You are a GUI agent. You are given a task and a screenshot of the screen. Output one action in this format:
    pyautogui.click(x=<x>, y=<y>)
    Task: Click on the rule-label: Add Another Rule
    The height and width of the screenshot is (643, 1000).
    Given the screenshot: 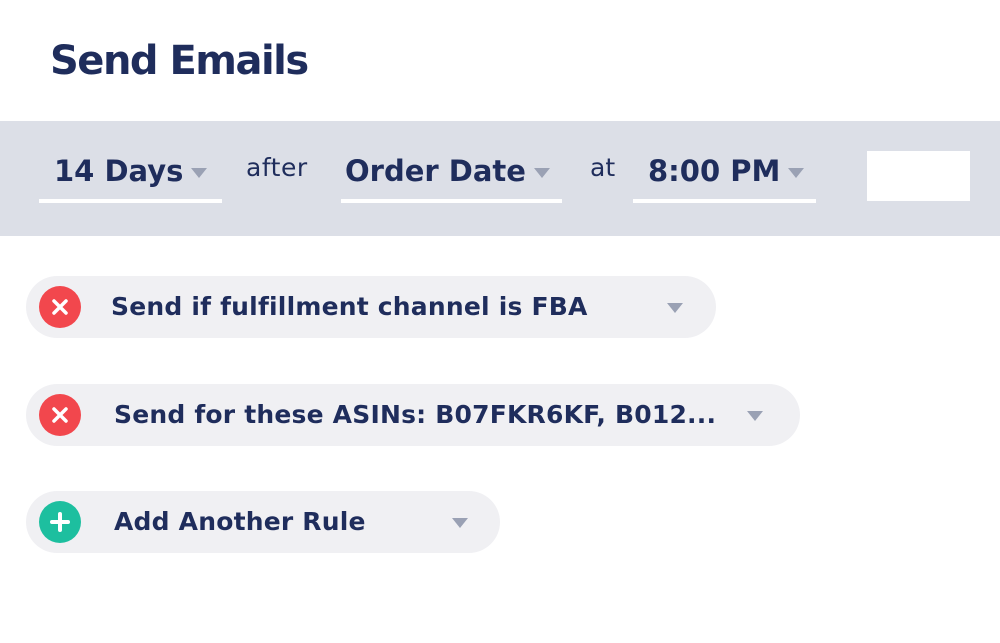 What is the action you would take?
    pyautogui.click(x=240, y=521)
    